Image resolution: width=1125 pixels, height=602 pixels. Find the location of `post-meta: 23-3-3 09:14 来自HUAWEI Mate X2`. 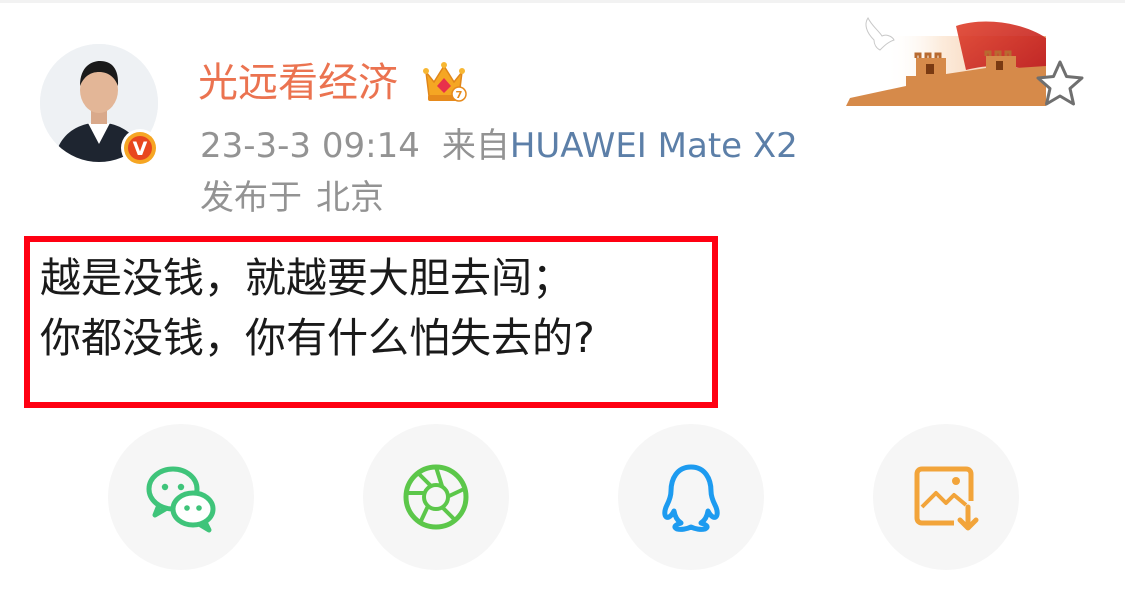

post-meta: 23-3-3 09:14 来自HUAWEI Mate X2 is located at coordinates (499, 146).